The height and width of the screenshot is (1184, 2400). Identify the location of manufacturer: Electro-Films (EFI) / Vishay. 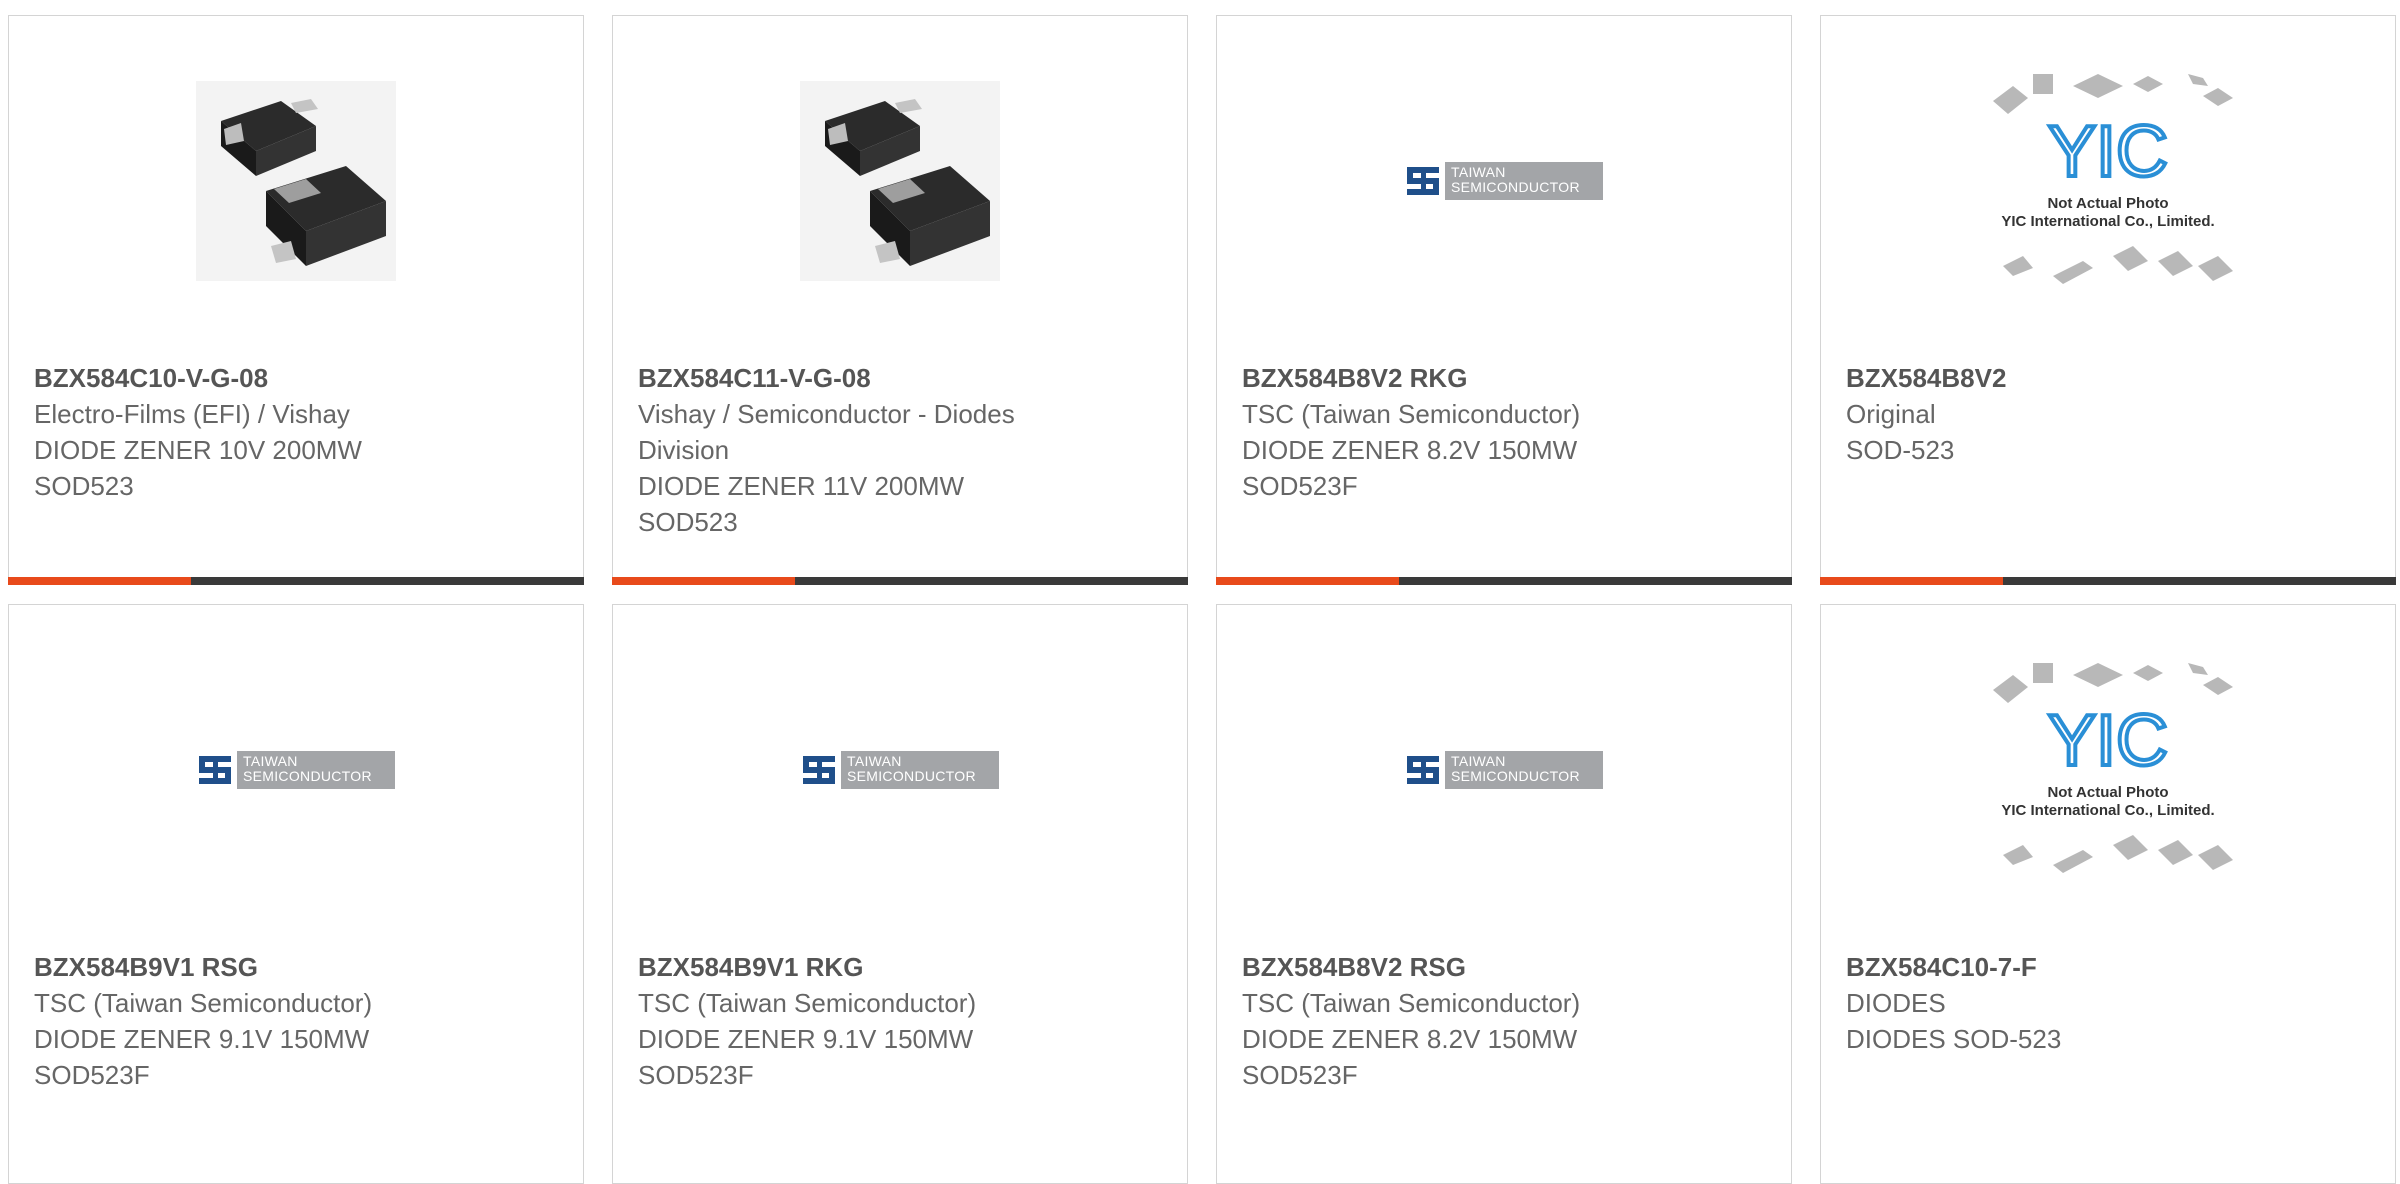
(192, 414).